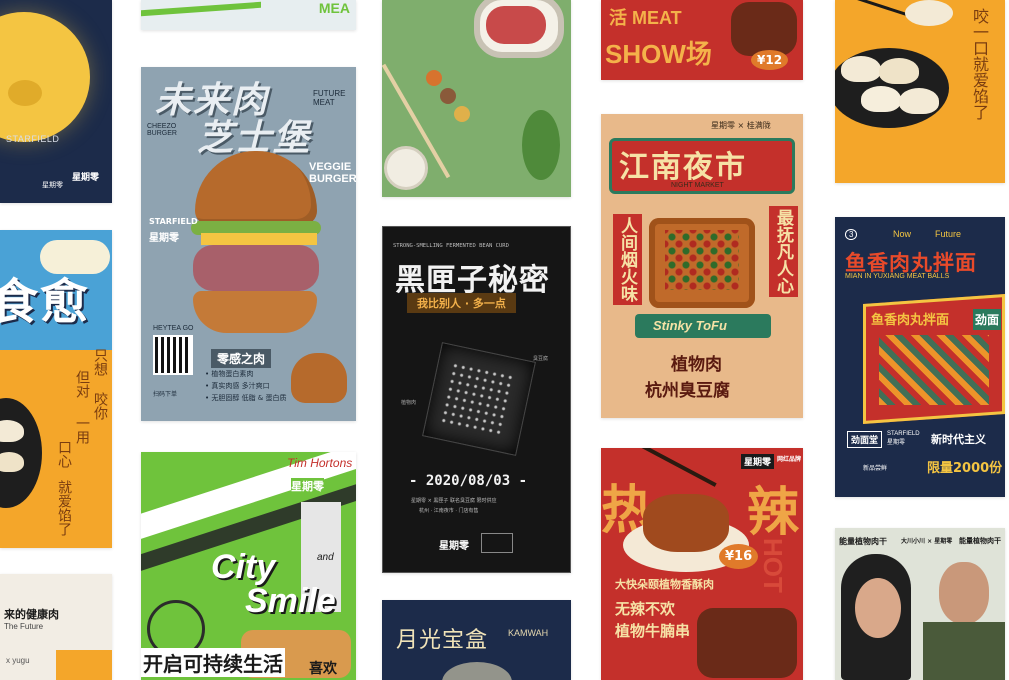 The height and width of the screenshot is (680, 1009). I want to click on qr-code, so click(173, 355).